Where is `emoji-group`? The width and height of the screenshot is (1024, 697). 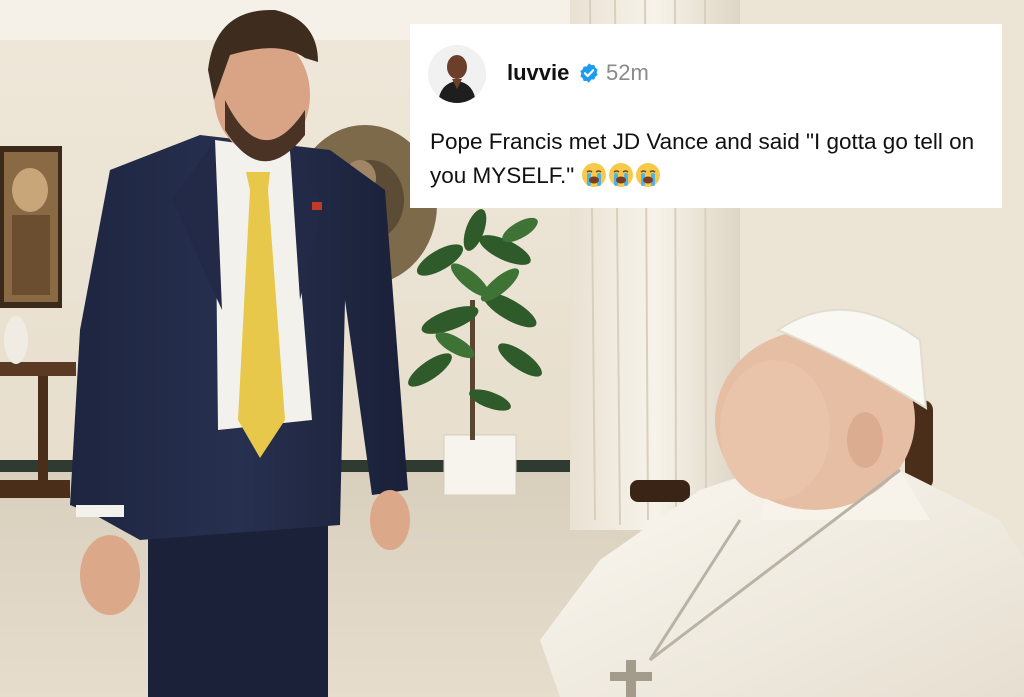
emoji-group is located at coordinates (621, 175).